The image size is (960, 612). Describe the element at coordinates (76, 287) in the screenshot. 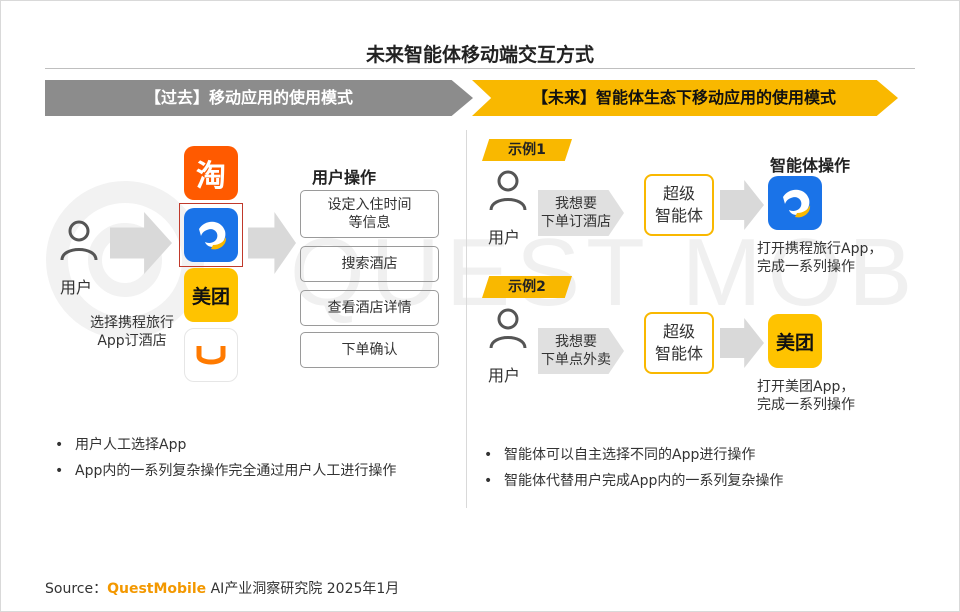

I see `past-user-label: 用户` at that location.